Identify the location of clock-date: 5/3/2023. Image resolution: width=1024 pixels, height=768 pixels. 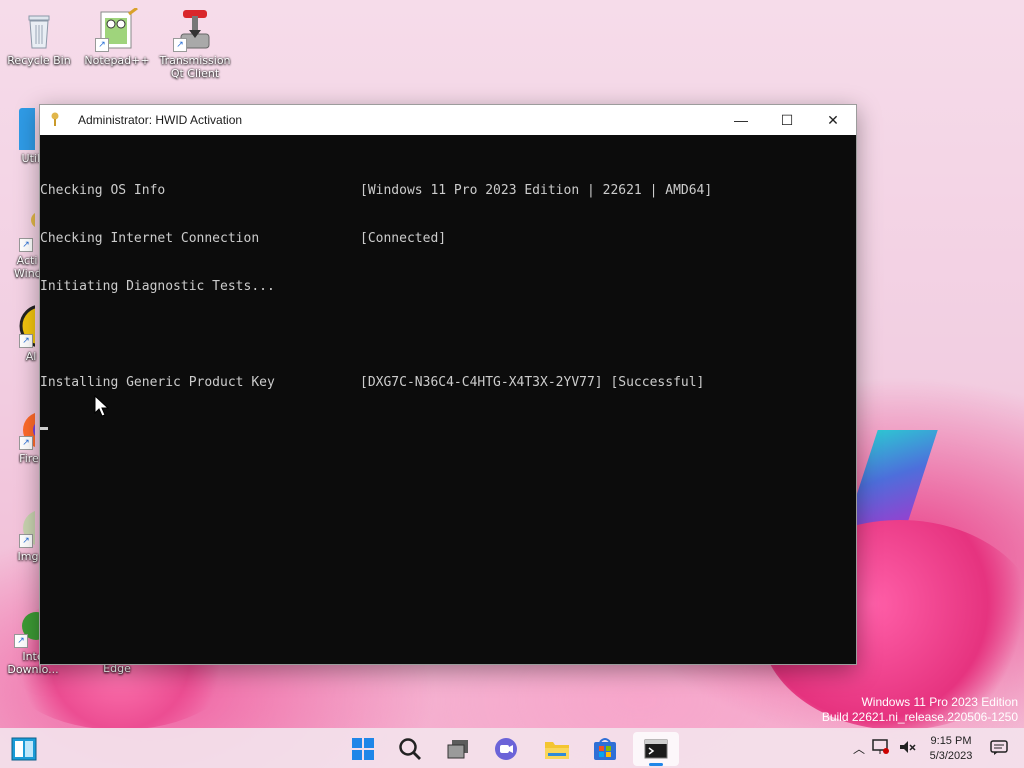
(951, 755).